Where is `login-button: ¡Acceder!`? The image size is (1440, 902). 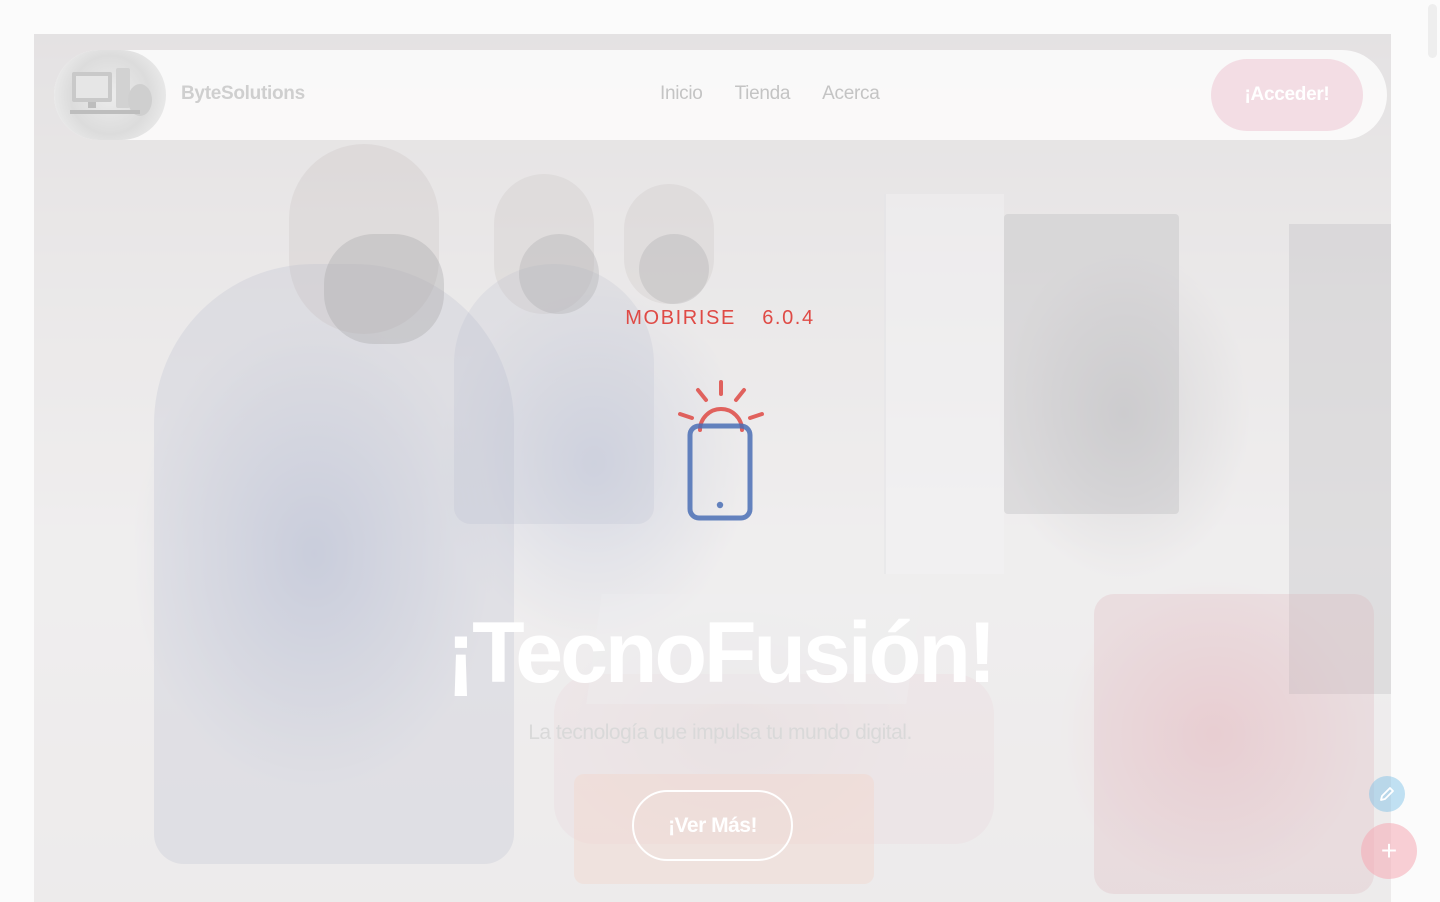 login-button: ¡Acceder! is located at coordinates (1287, 95).